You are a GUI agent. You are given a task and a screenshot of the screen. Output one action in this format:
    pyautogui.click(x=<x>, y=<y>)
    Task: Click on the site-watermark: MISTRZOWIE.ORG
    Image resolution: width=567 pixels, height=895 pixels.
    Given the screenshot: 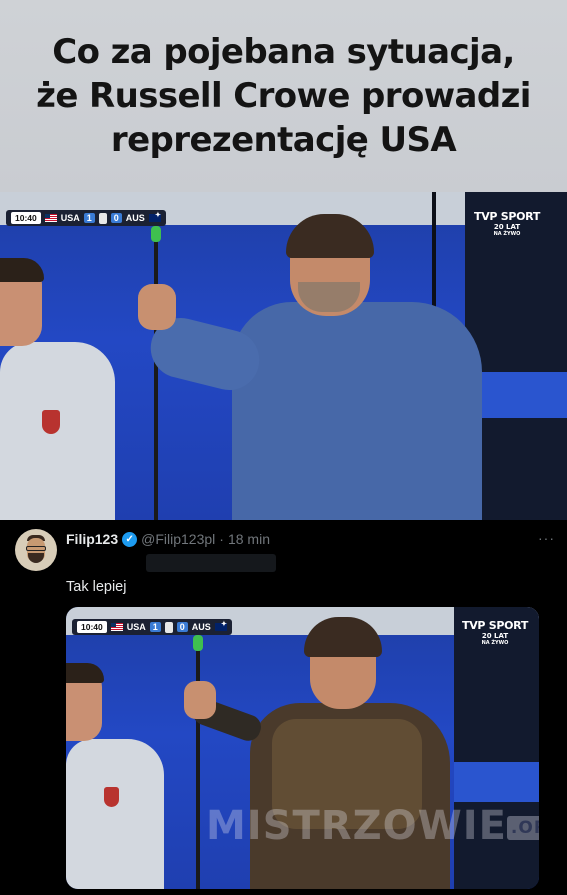 What is the action you would take?
    pyautogui.click(x=372, y=826)
    